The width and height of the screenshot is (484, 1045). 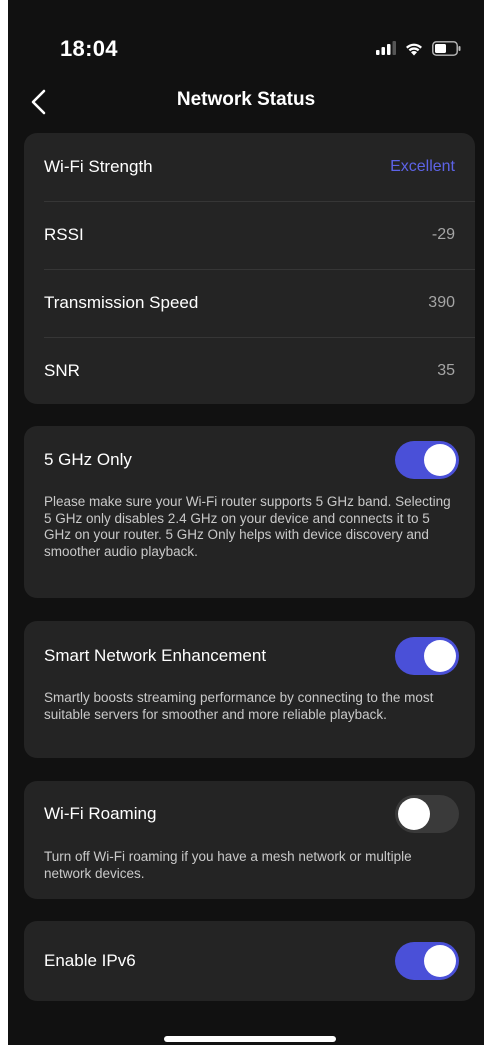 I want to click on smart-network-row: Smart Network Enhancement, so click(x=251, y=656).